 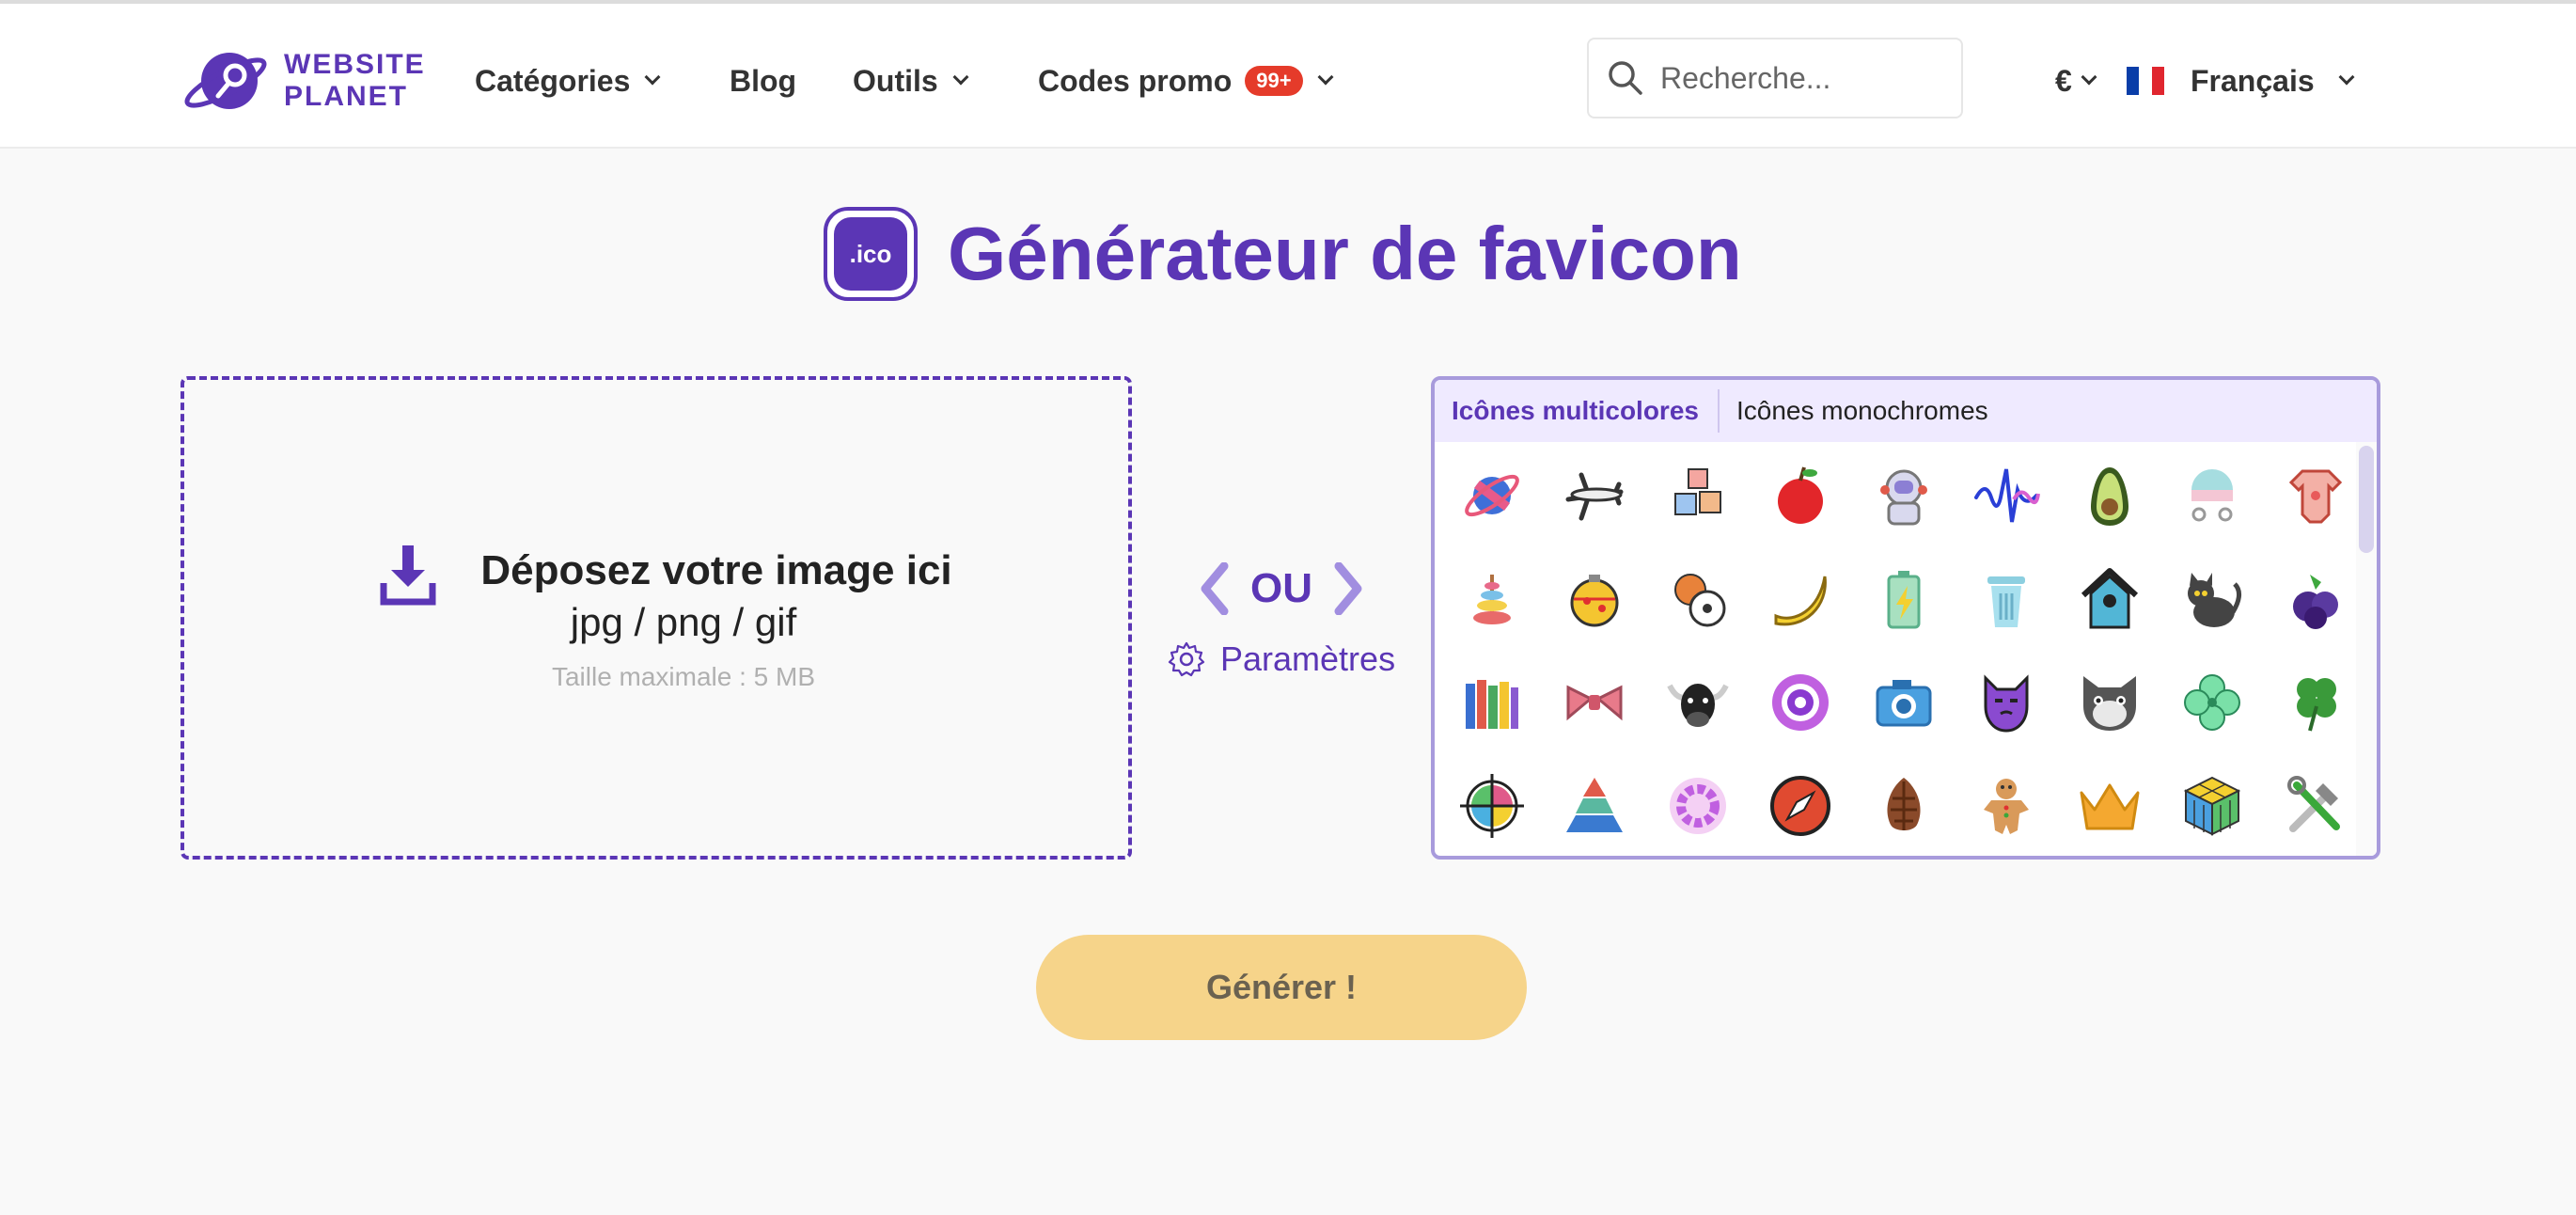 I want to click on french-flag-icon, so click(x=2145, y=81).